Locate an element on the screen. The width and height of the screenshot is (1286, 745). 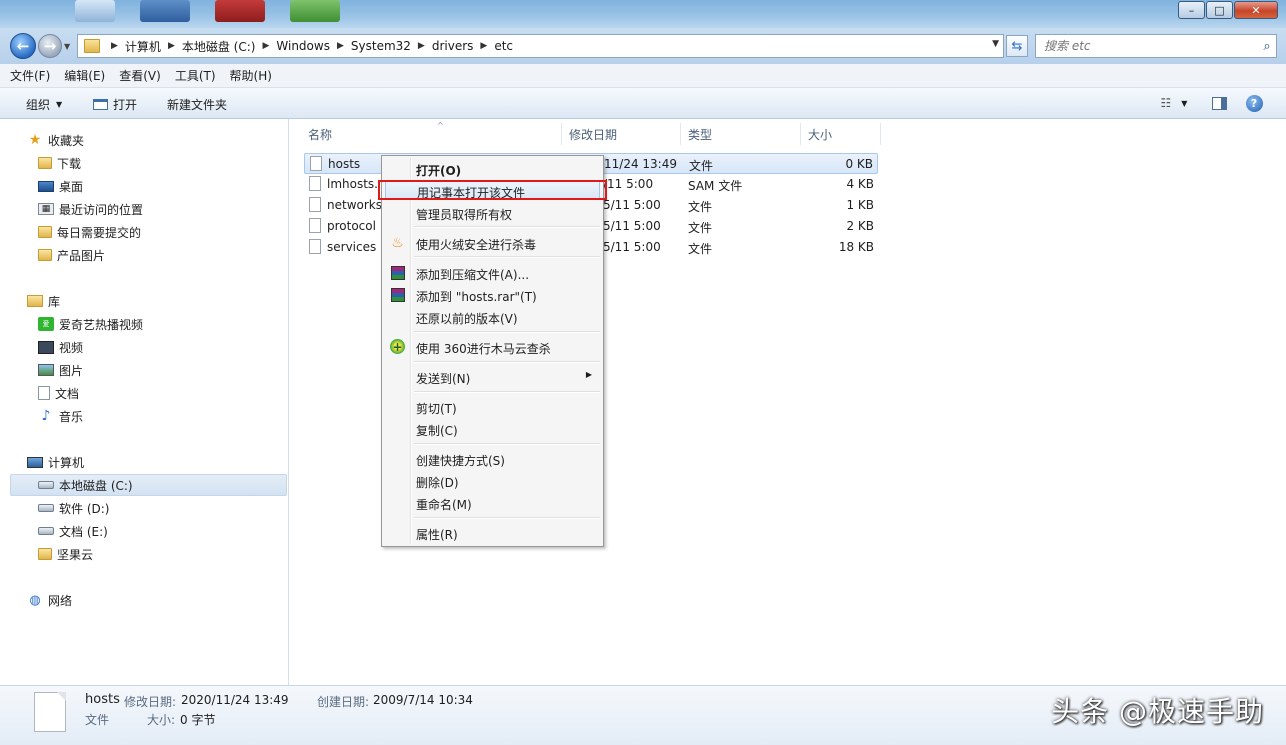
file-modified: 5/11 5:00 is located at coordinates (632, 247).